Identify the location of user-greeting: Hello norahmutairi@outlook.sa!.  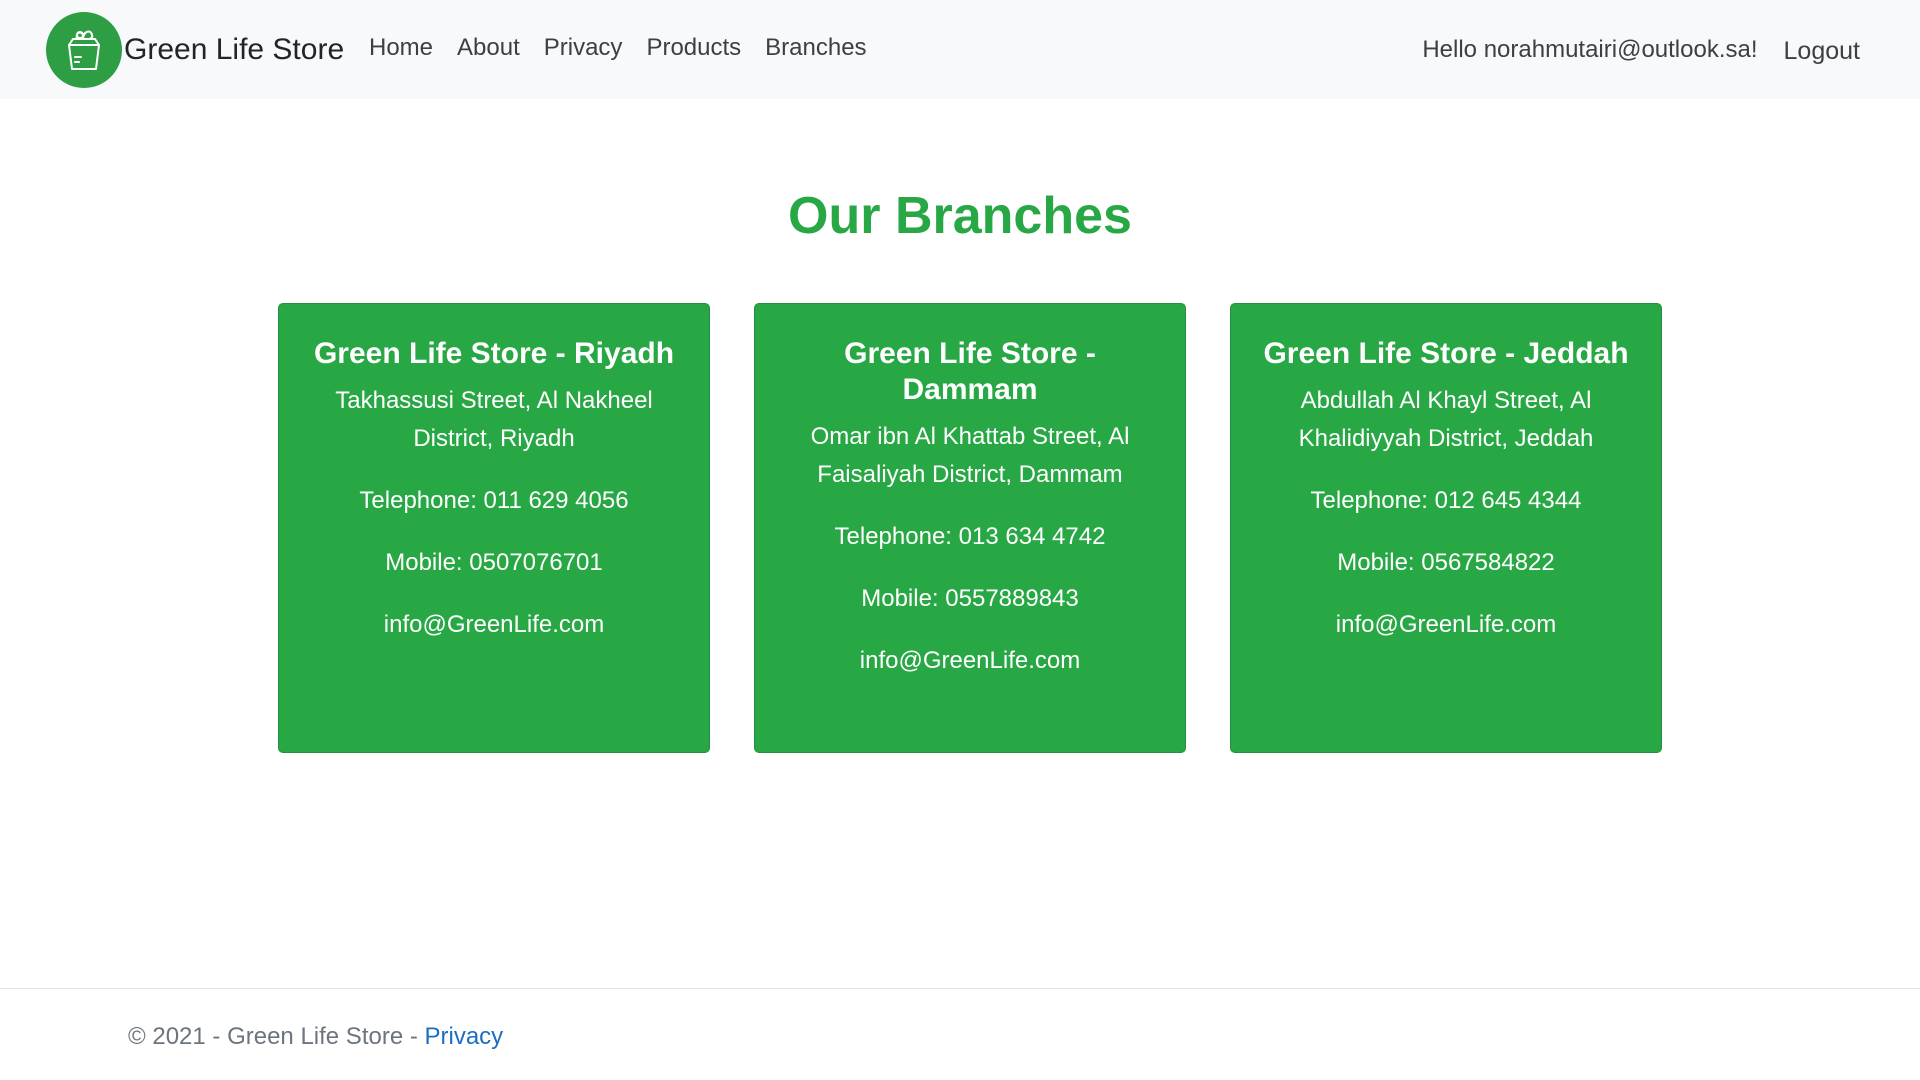
(1589, 50).